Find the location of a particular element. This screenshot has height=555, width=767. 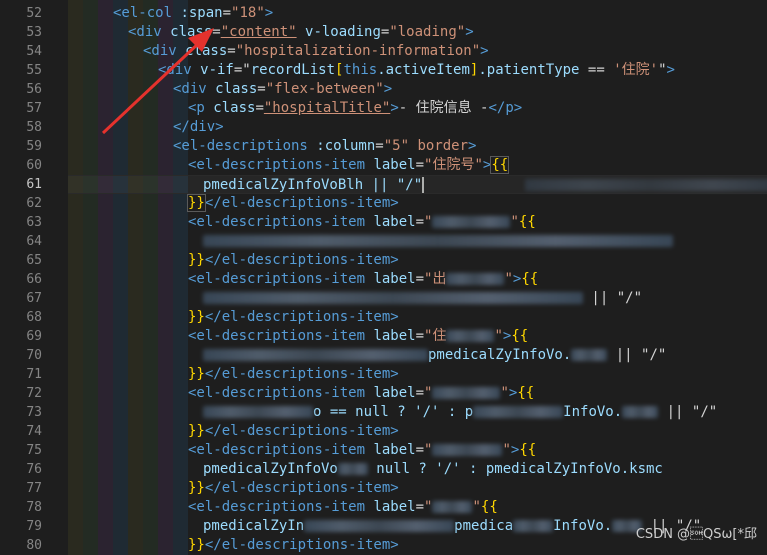

code-line-63: <el-descriptions-item label=" "{{ is located at coordinates (417, 222).